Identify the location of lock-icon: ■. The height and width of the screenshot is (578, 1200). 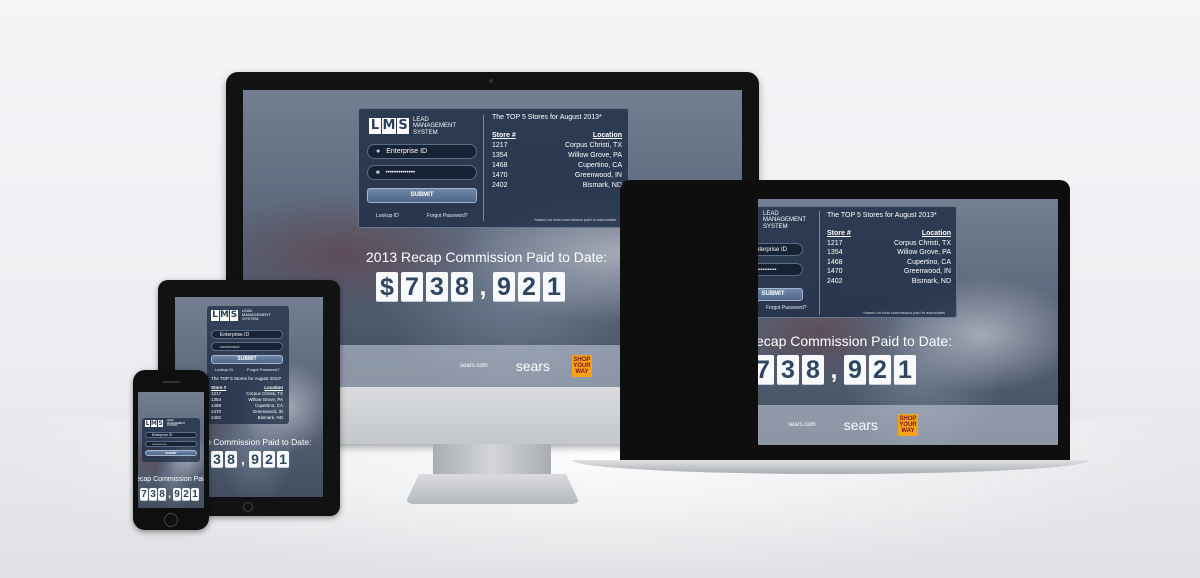
(378, 172).